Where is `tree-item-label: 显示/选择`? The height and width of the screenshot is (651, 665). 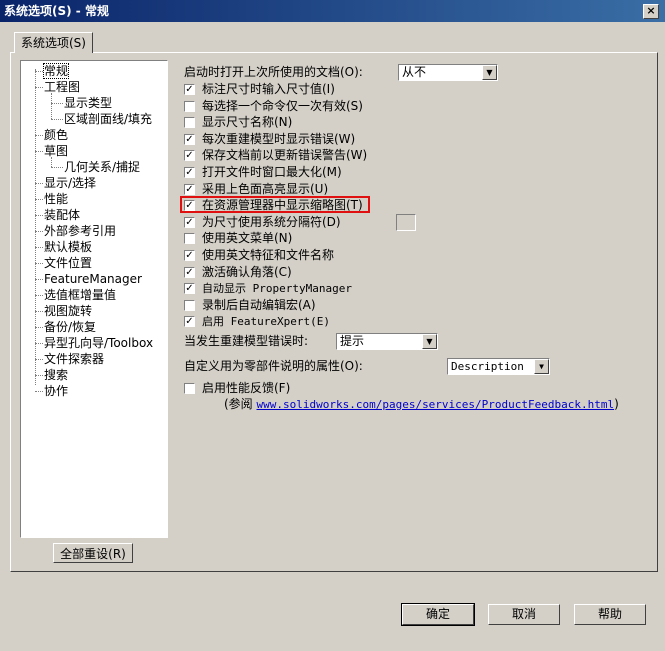 tree-item-label: 显示/选择 is located at coordinates (70, 183).